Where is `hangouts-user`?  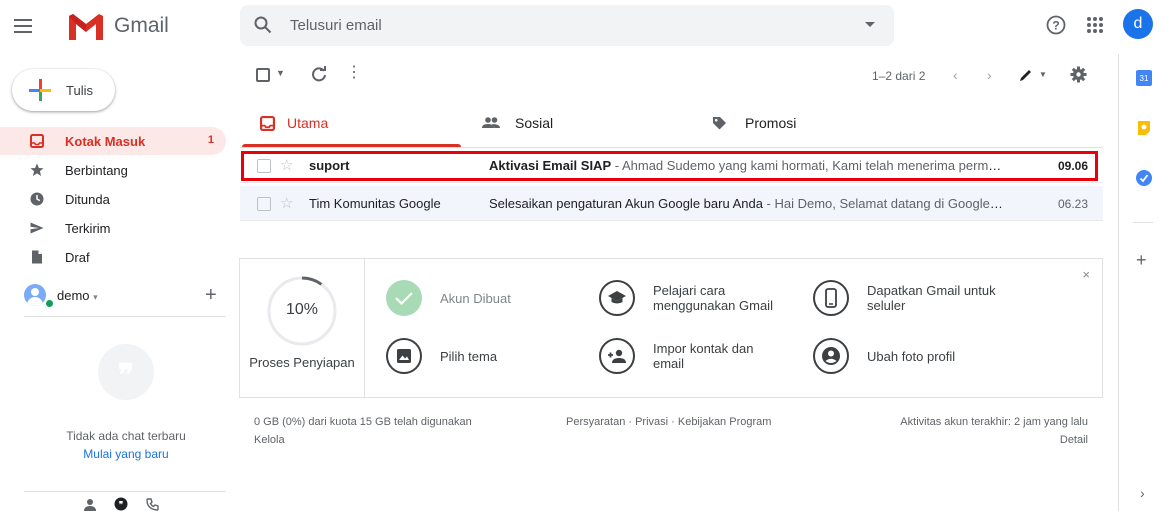
hangouts-user is located at coordinates (35, 295).